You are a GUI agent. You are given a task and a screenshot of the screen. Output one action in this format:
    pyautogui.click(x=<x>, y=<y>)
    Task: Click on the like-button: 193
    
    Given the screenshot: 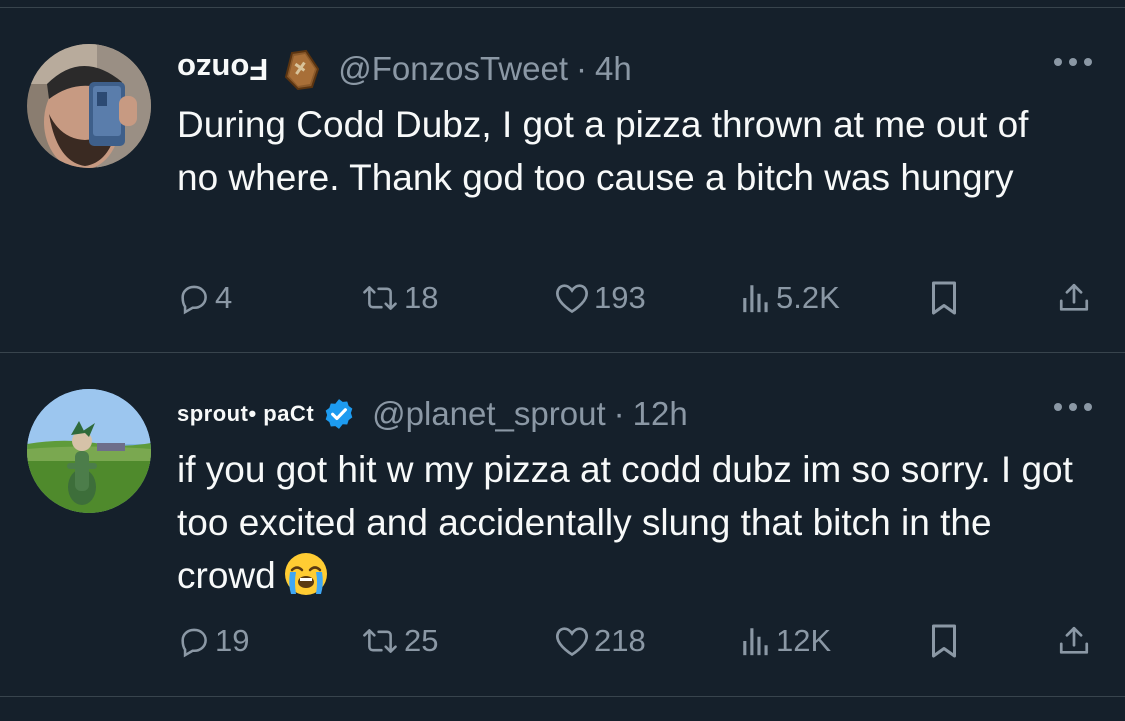 What is the action you would take?
    pyautogui.click(x=600, y=298)
    